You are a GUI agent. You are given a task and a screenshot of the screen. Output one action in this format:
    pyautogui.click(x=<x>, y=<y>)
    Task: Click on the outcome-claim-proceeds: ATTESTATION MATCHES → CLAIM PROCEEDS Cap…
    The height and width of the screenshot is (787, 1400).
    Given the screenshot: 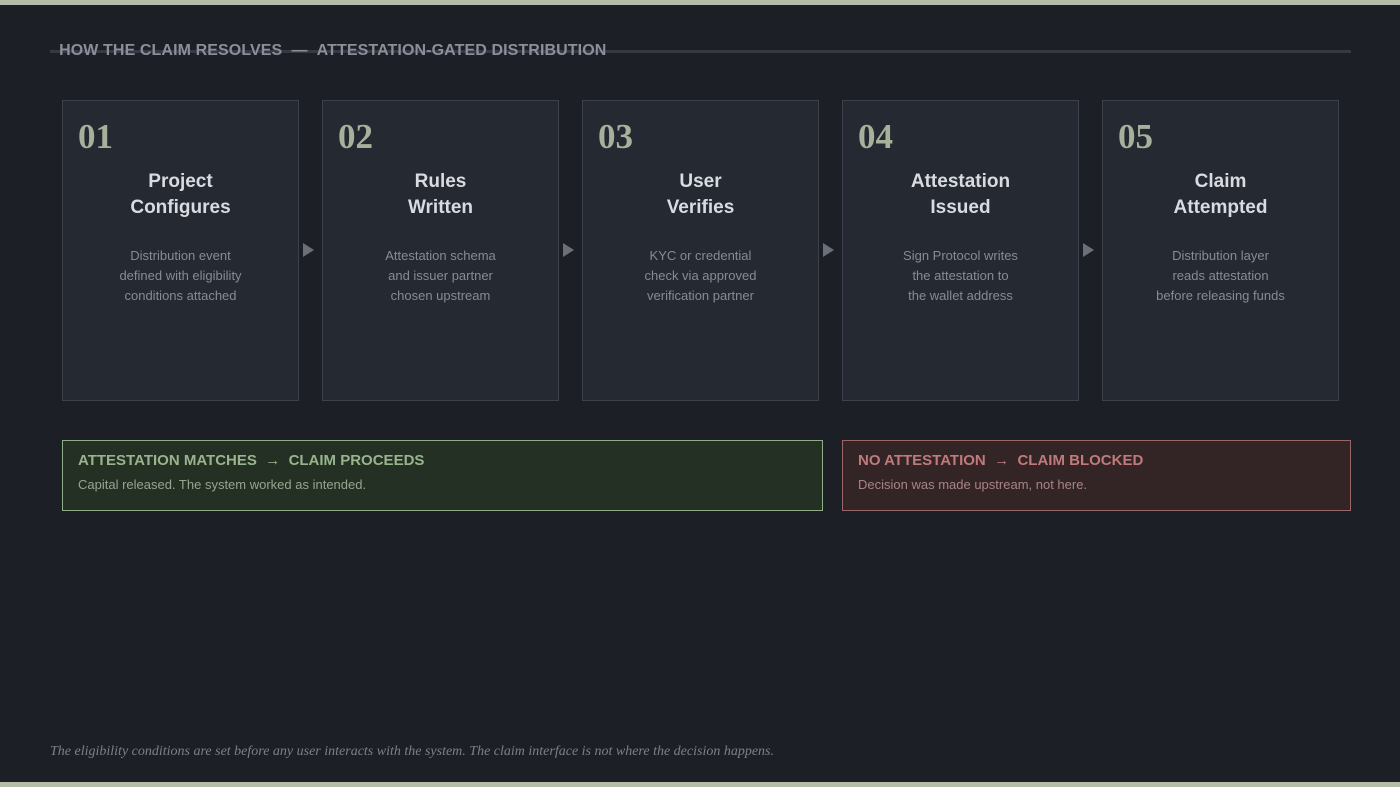 What is the action you would take?
    pyautogui.click(x=442, y=475)
    